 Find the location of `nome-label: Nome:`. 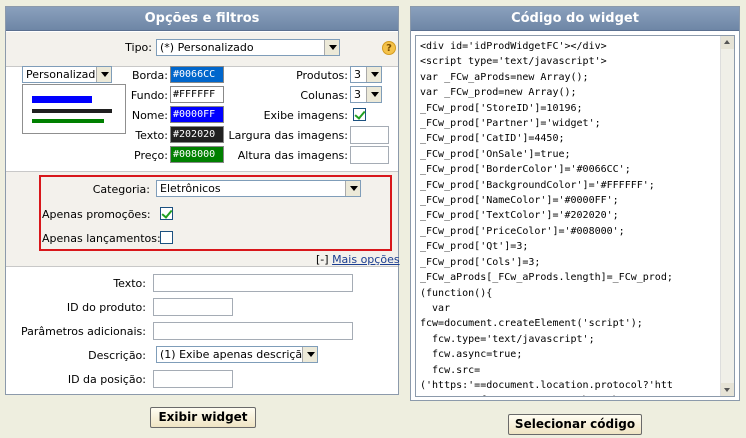

nome-label: Nome: is located at coordinates (149, 115).